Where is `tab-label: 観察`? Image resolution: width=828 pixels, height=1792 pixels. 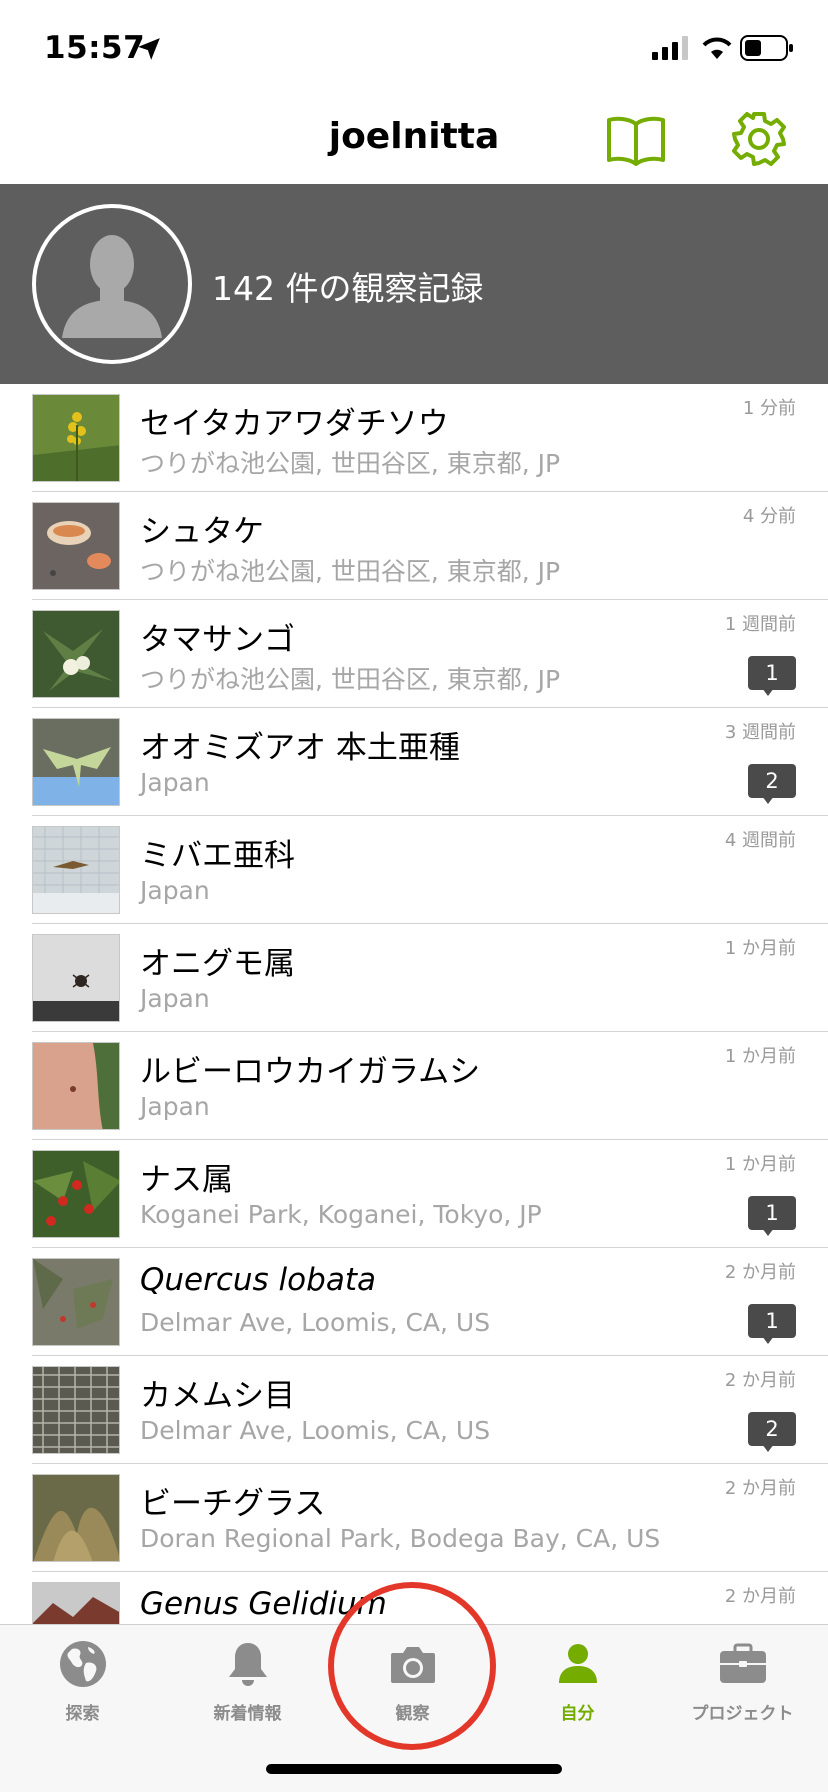 tab-label: 観察 is located at coordinates (412, 1714).